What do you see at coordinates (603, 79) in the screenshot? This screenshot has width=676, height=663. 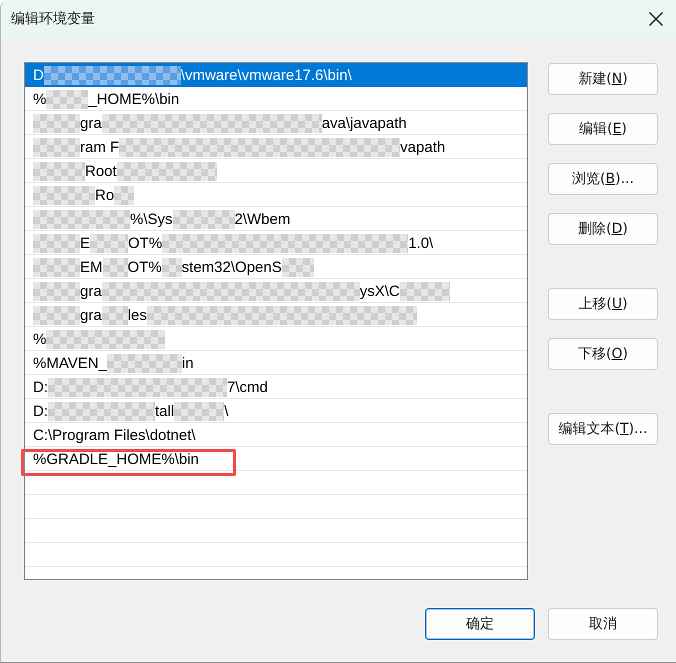 I see `action-button: 新建(N)` at bounding box center [603, 79].